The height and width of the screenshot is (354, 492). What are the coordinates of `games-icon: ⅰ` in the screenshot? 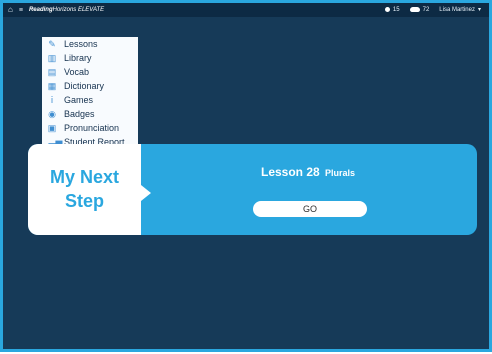 It's located at (52, 99).